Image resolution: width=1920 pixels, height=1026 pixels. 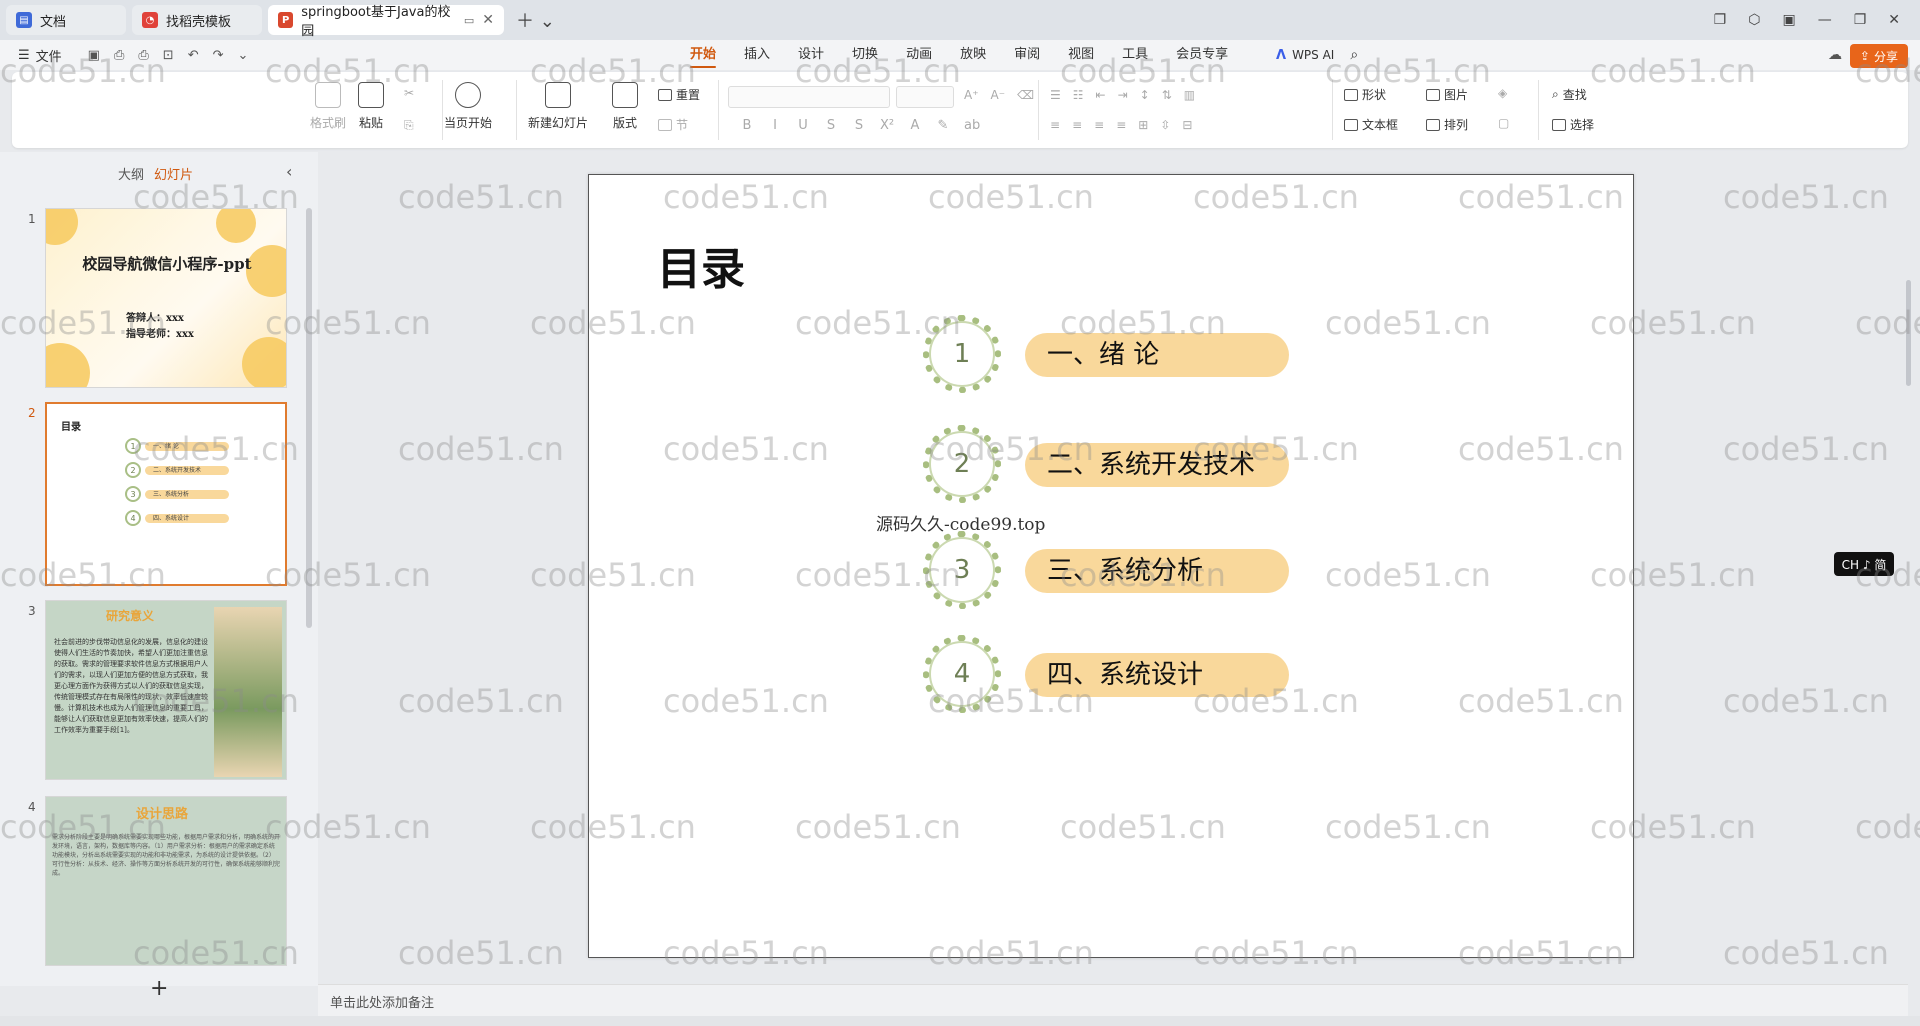 I want to click on toc-item: 三、系统分析, so click(x=1157, y=571).